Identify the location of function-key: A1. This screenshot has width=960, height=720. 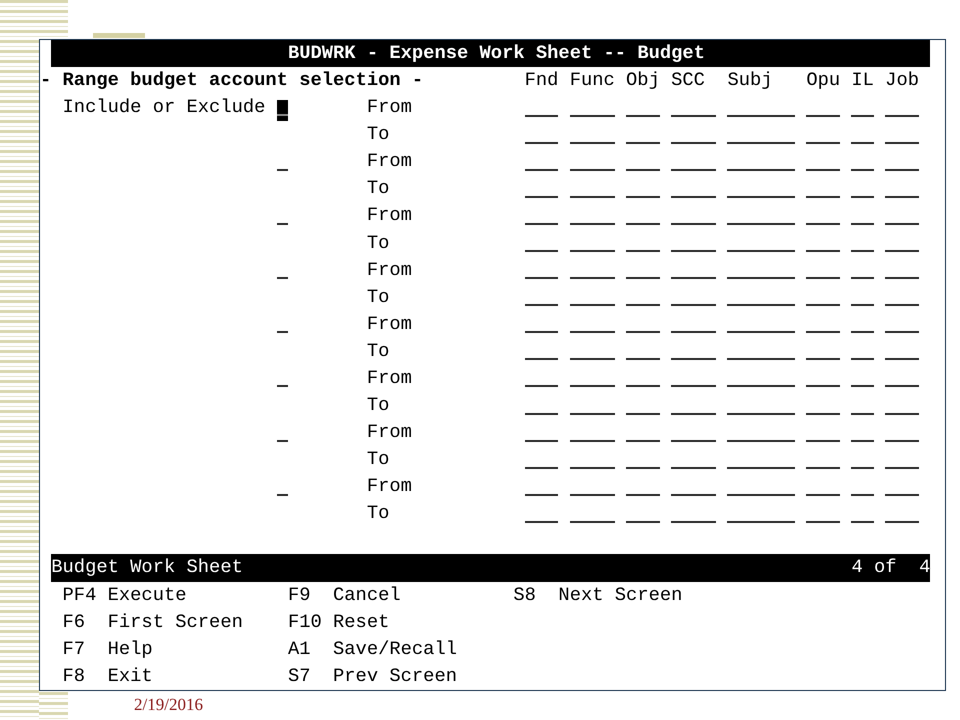
(299, 649).